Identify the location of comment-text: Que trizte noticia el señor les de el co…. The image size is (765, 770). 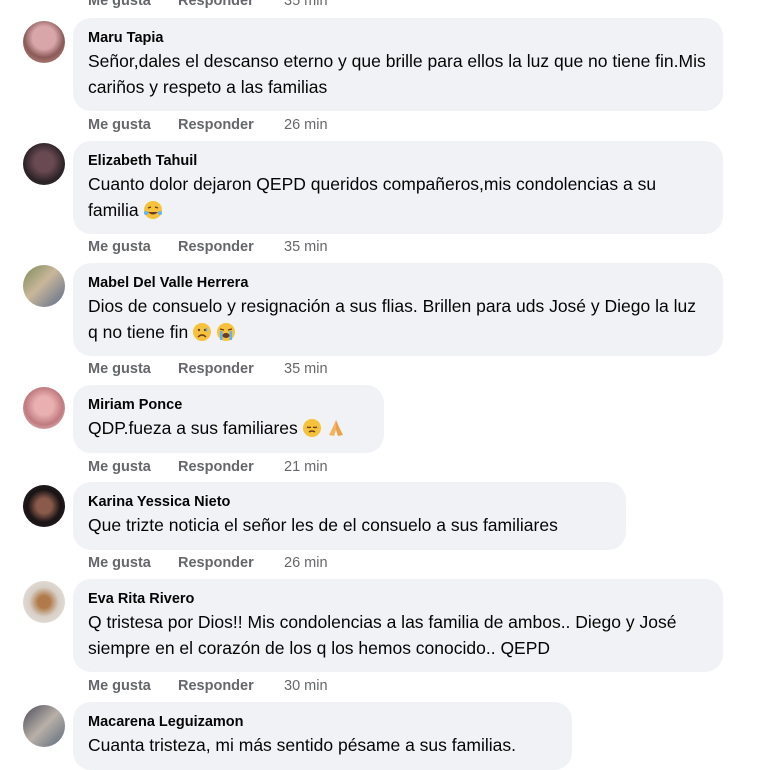
(323, 525).